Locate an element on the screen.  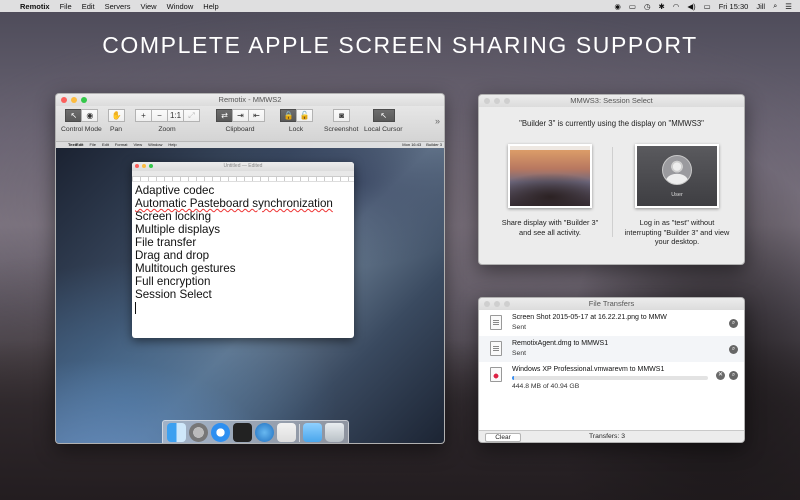
document-line: Adaptive codec is located at coordinates (175, 190).